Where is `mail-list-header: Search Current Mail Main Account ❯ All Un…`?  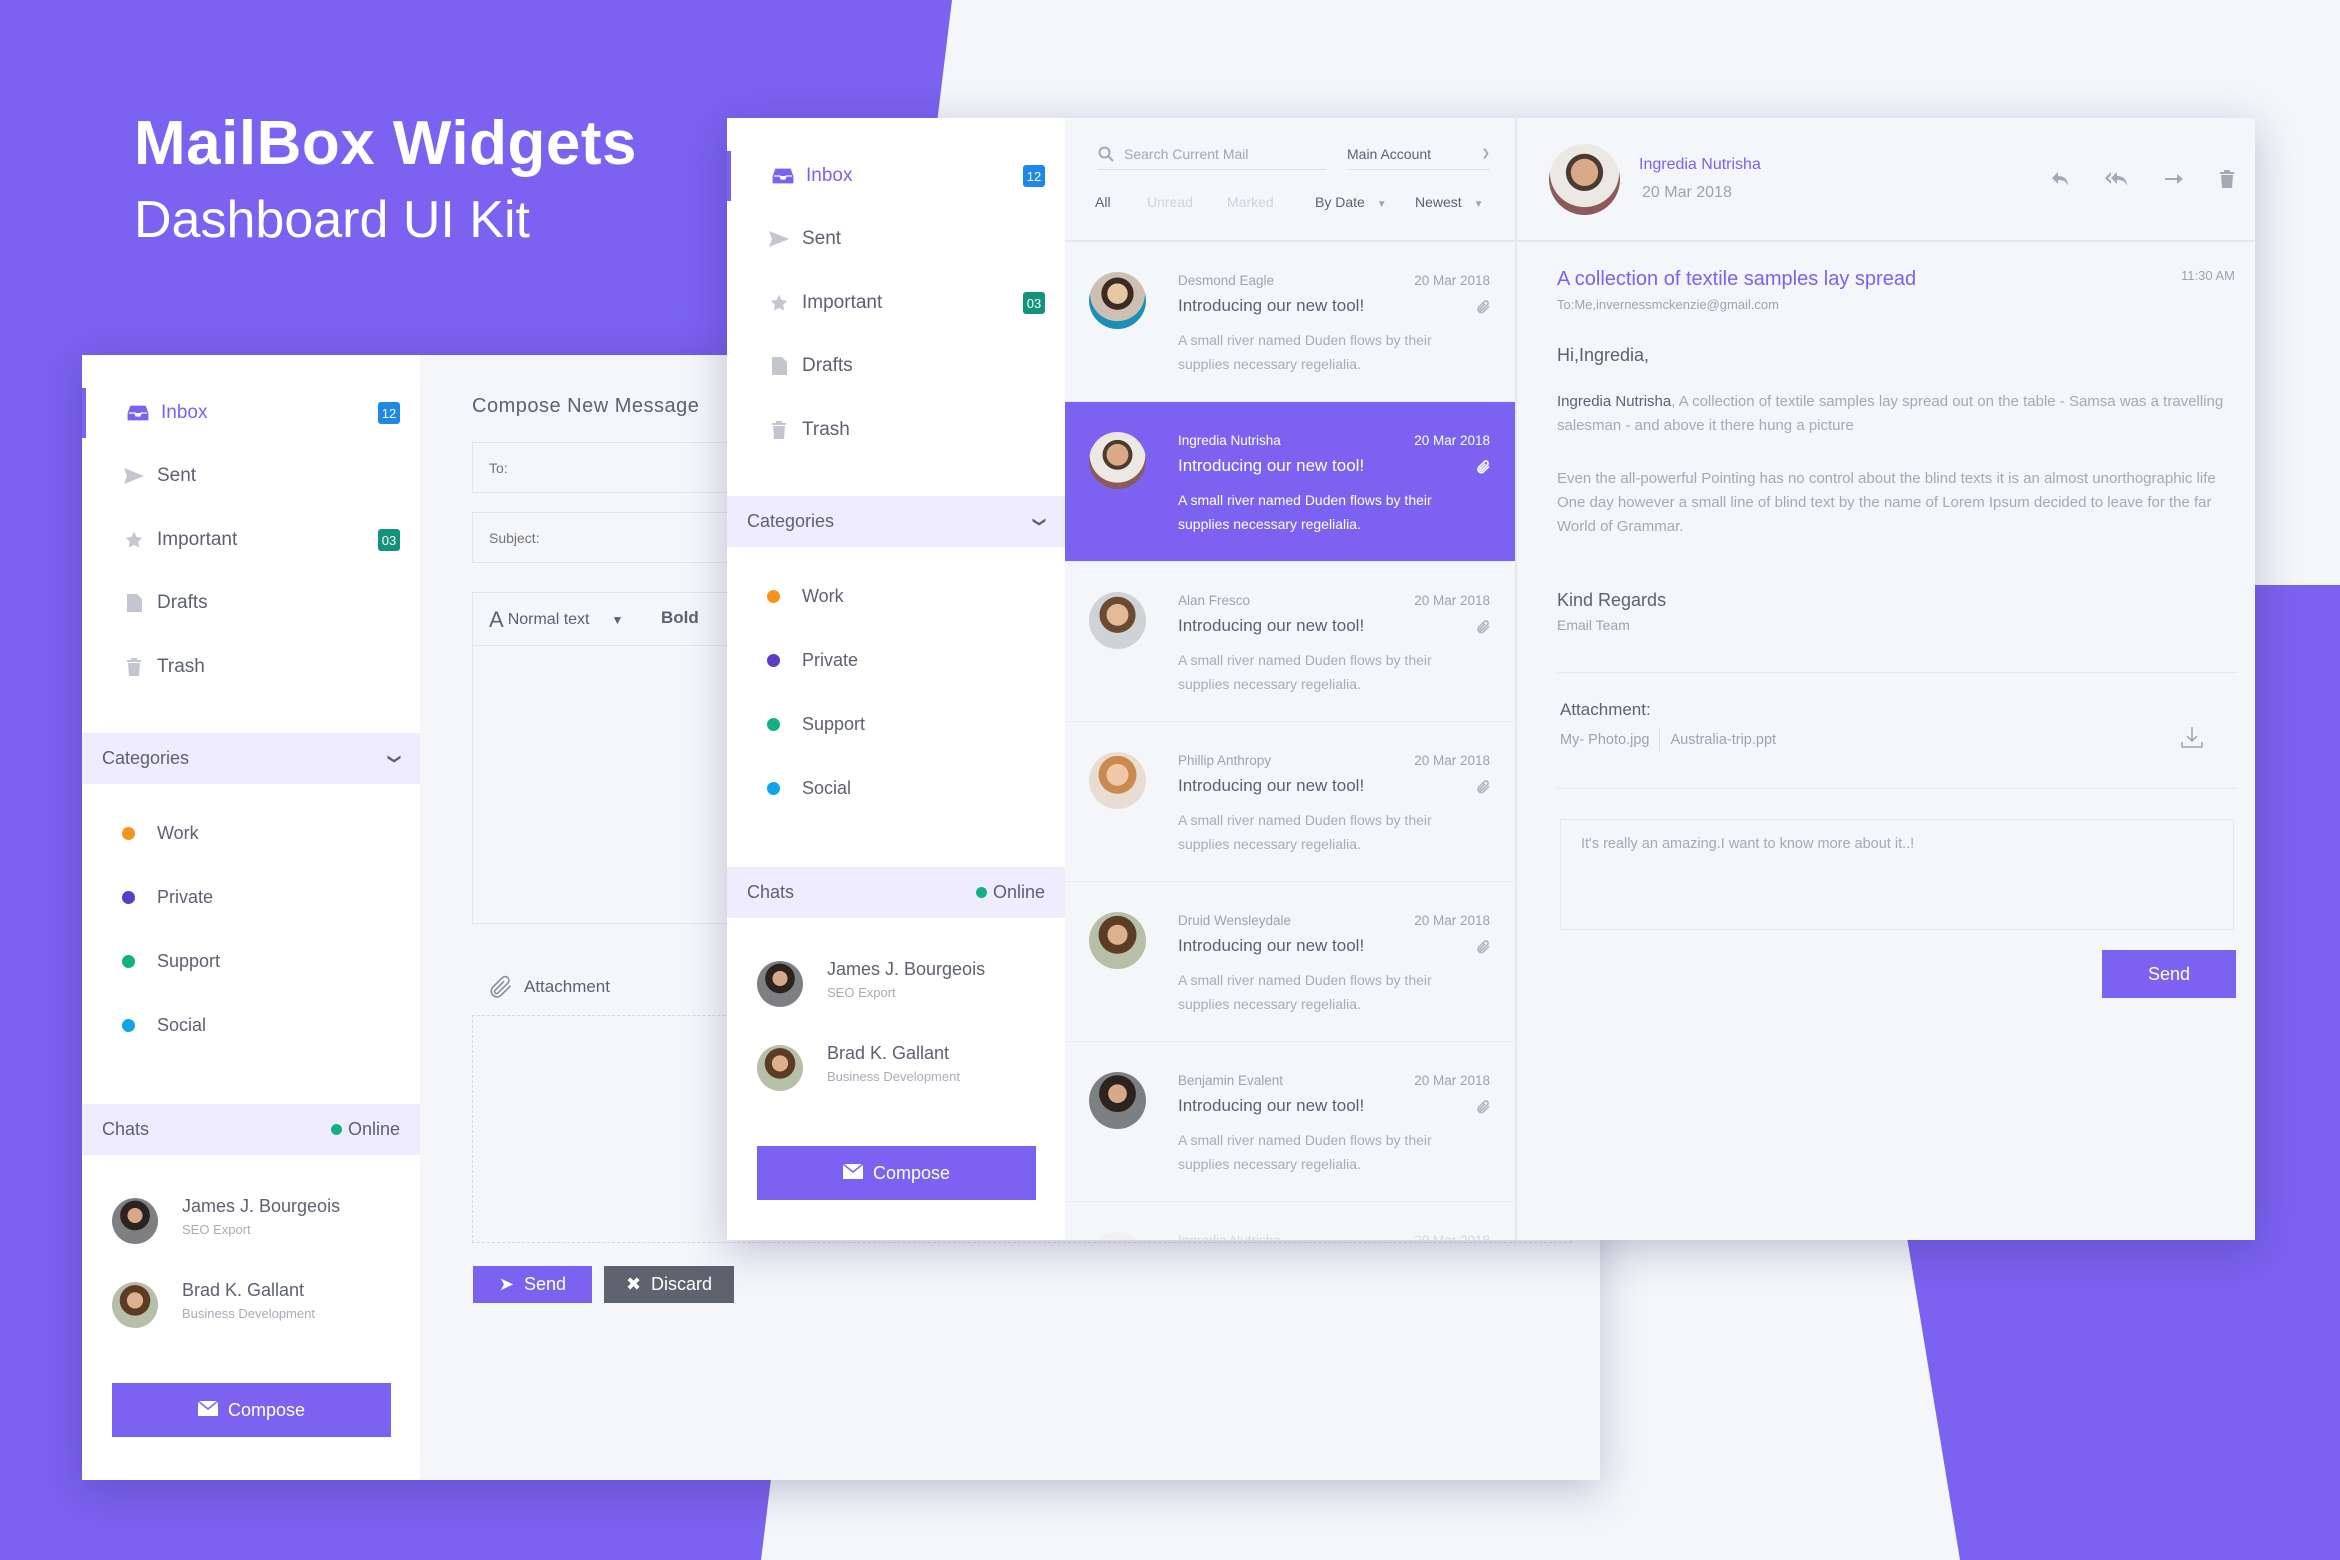 mail-list-header: Search Current Mail Main Account ❯ All Un… is located at coordinates (1290, 180).